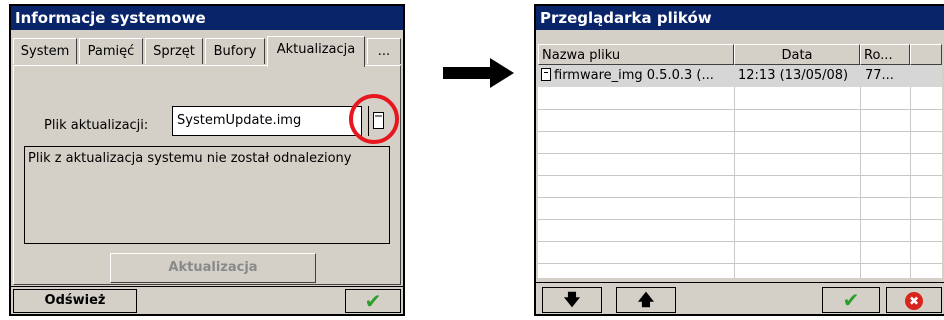 The height and width of the screenshot is (320, 944). Describe the element at coordinates (926, 54) in the screenshot. I see `column-header-extra` at that location.